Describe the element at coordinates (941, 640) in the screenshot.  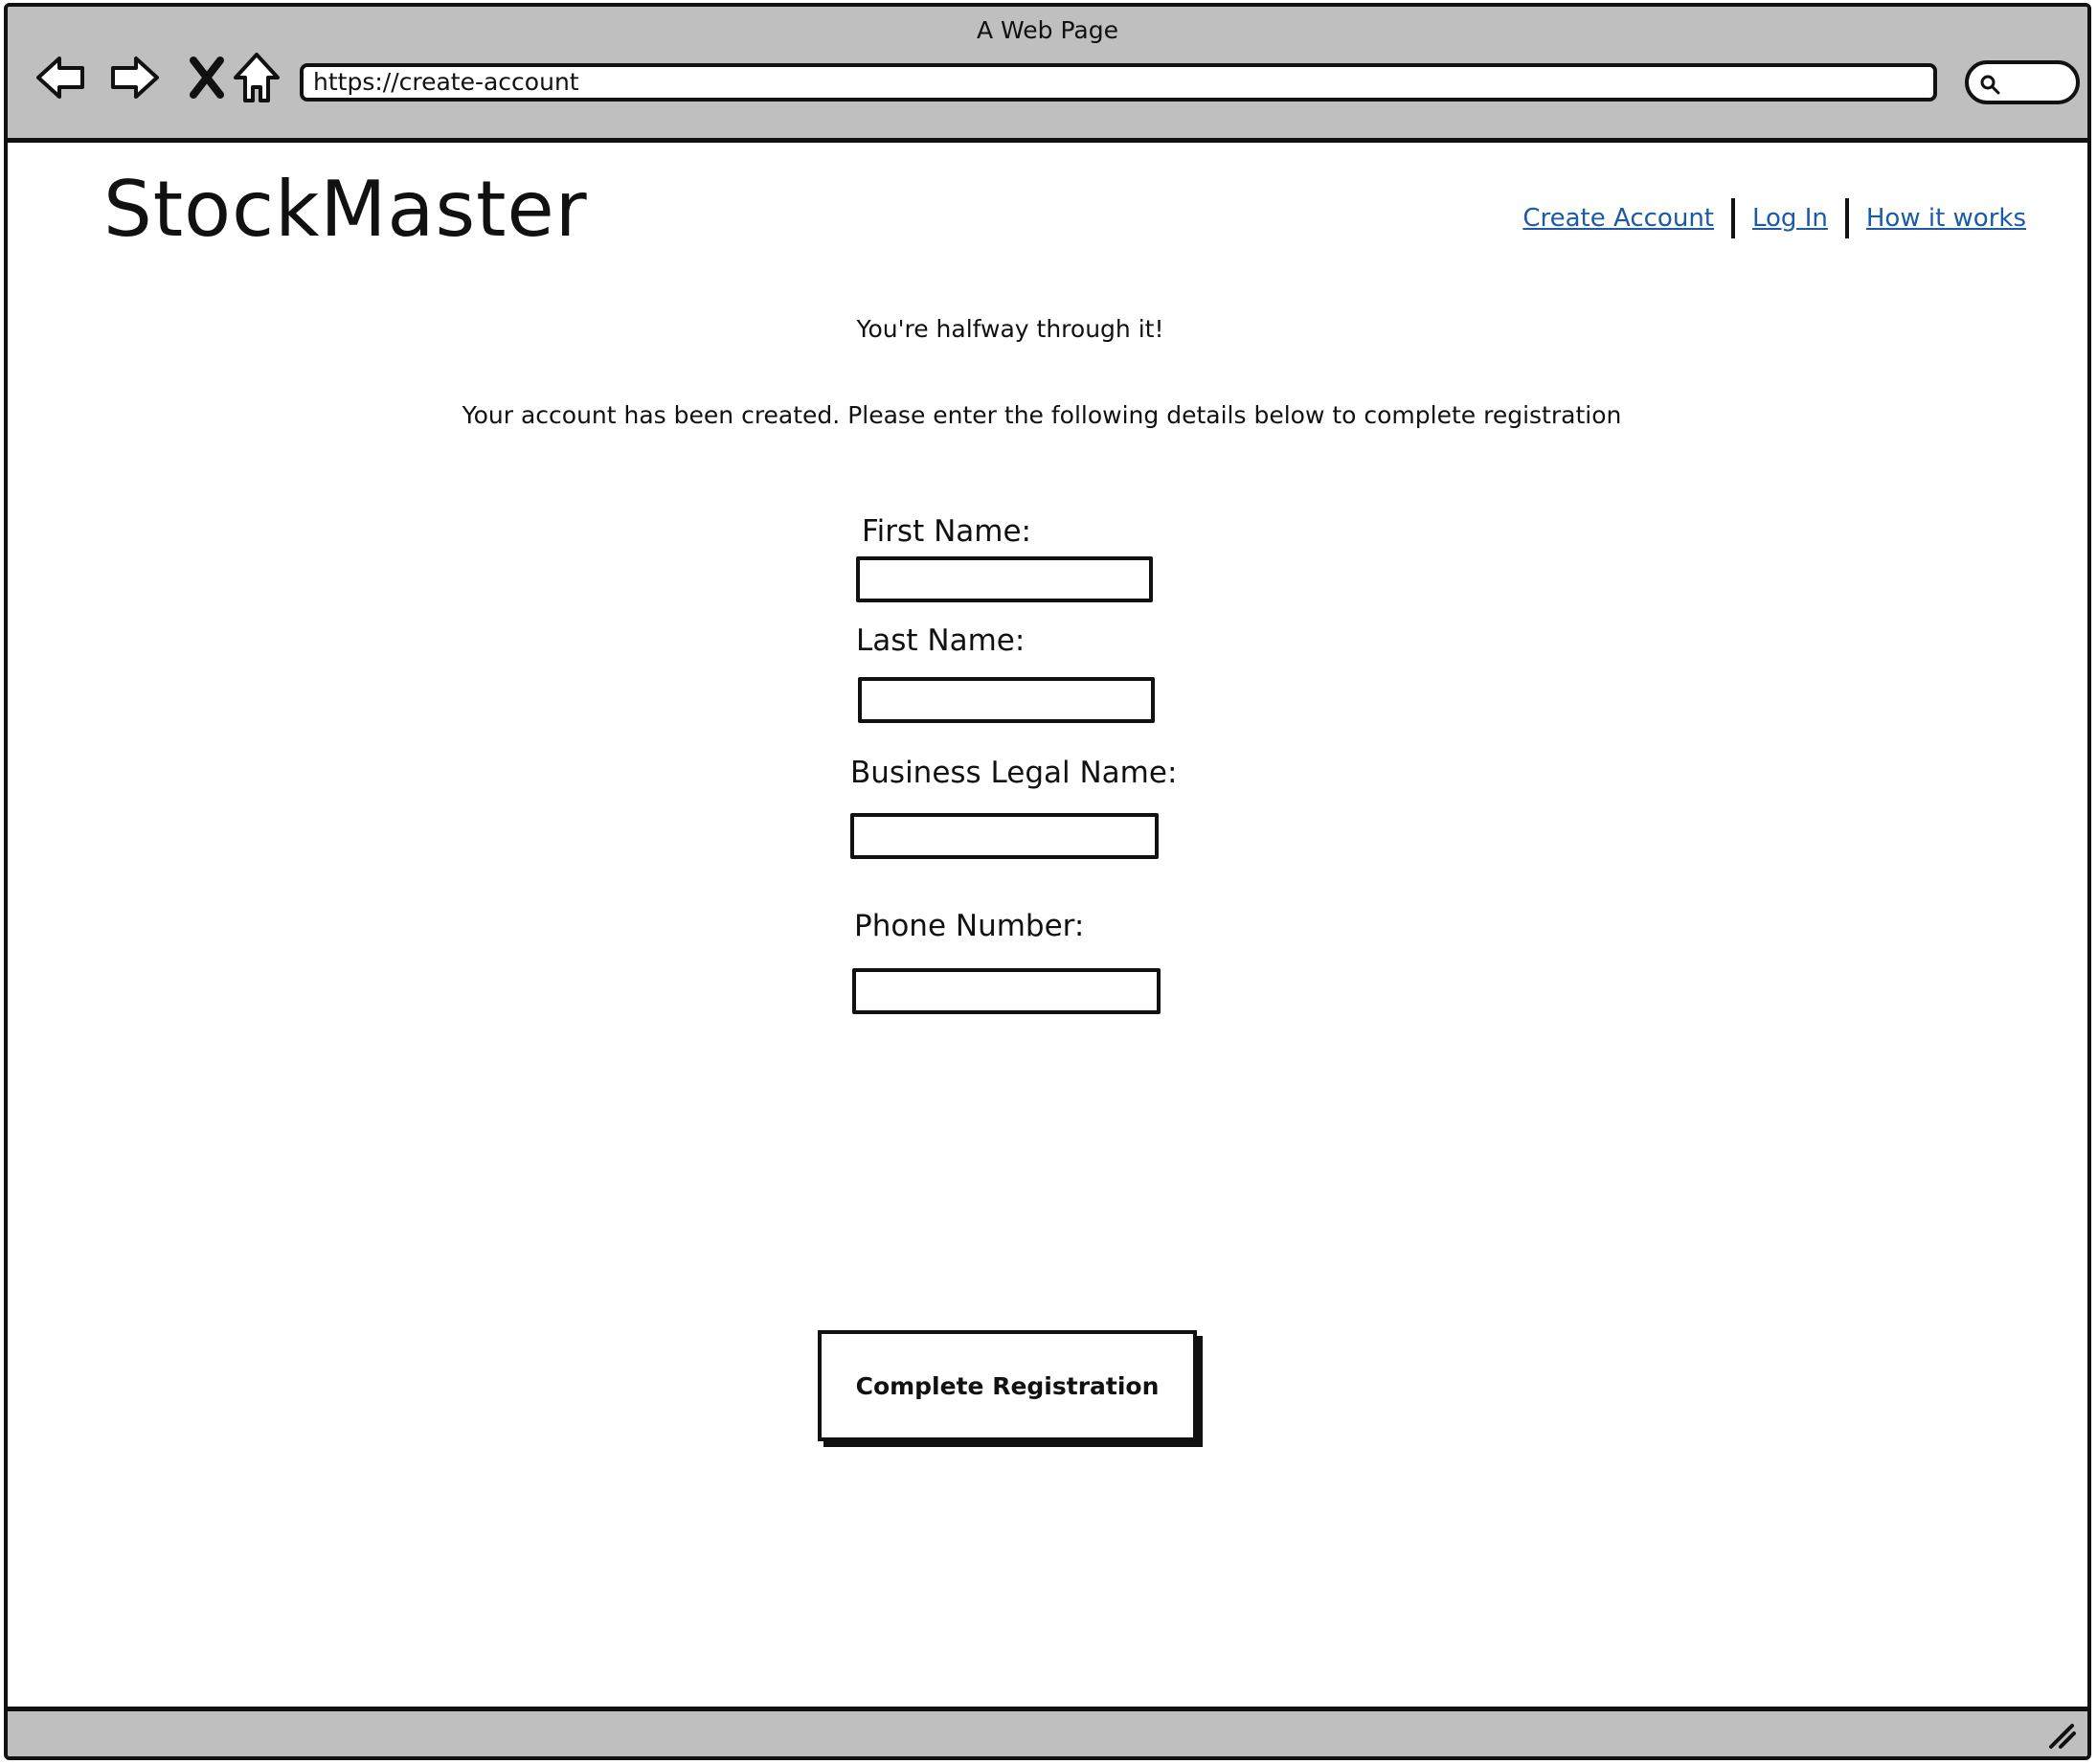
I see `last-name-label: Last Name:` at that location.